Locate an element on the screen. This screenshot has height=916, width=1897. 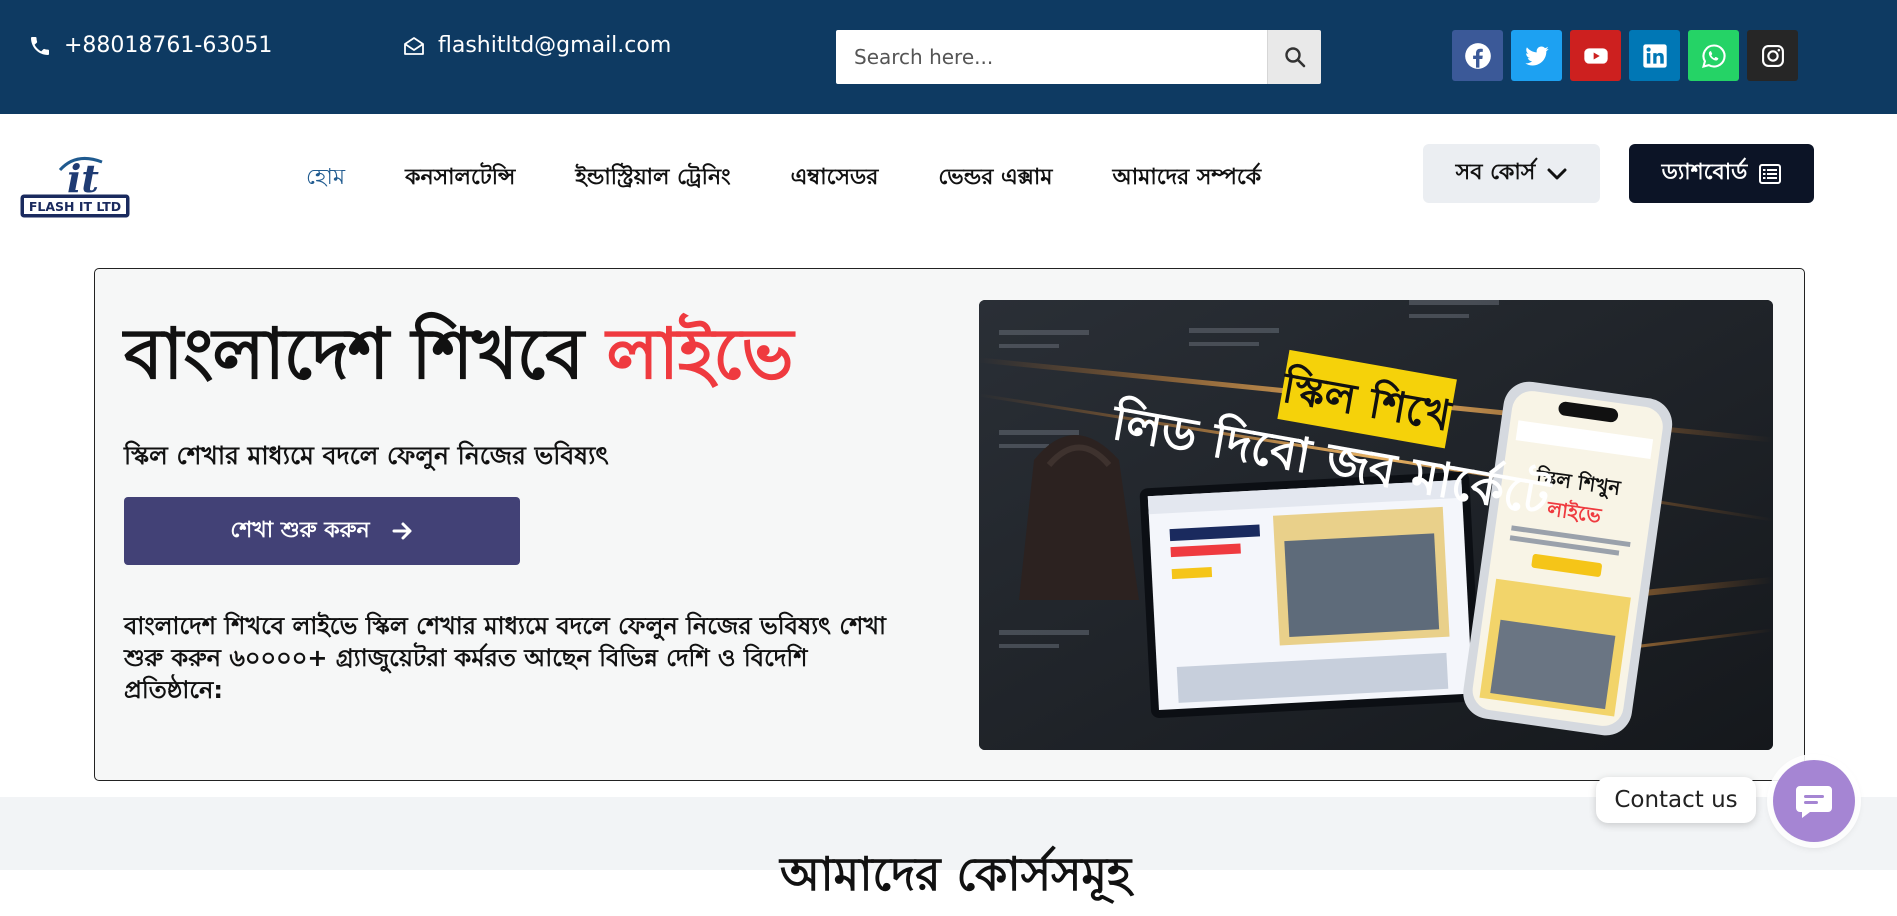
linkedin-icon is located at coordinates (1654, 55).